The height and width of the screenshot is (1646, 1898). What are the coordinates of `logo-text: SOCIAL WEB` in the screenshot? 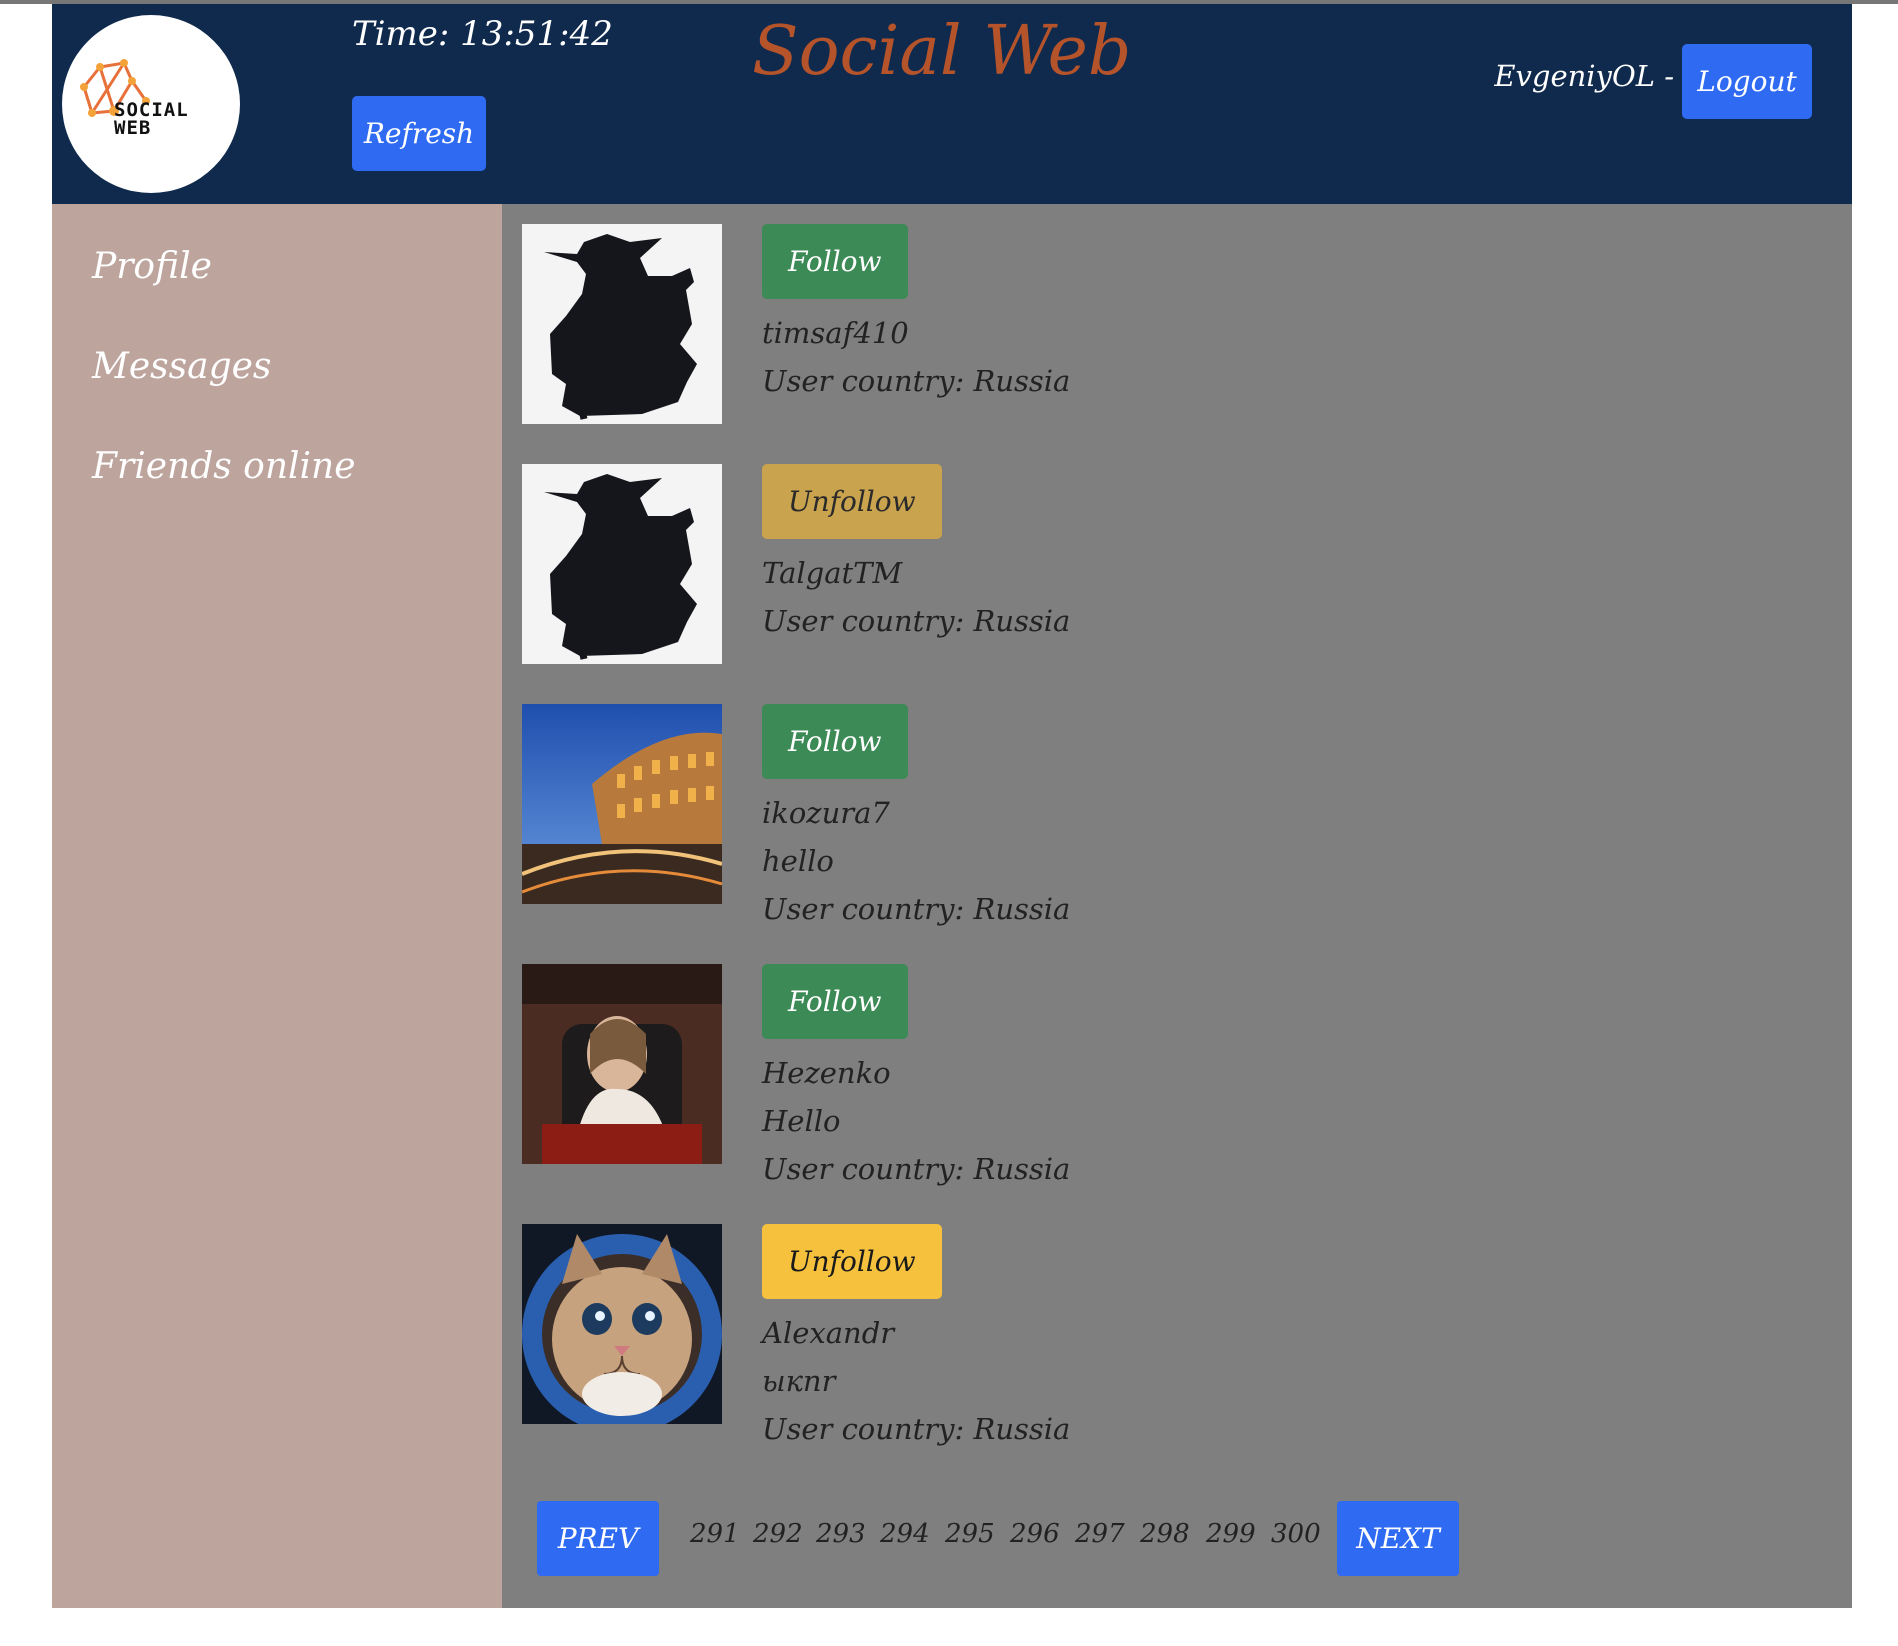 It's located at (151, 119).